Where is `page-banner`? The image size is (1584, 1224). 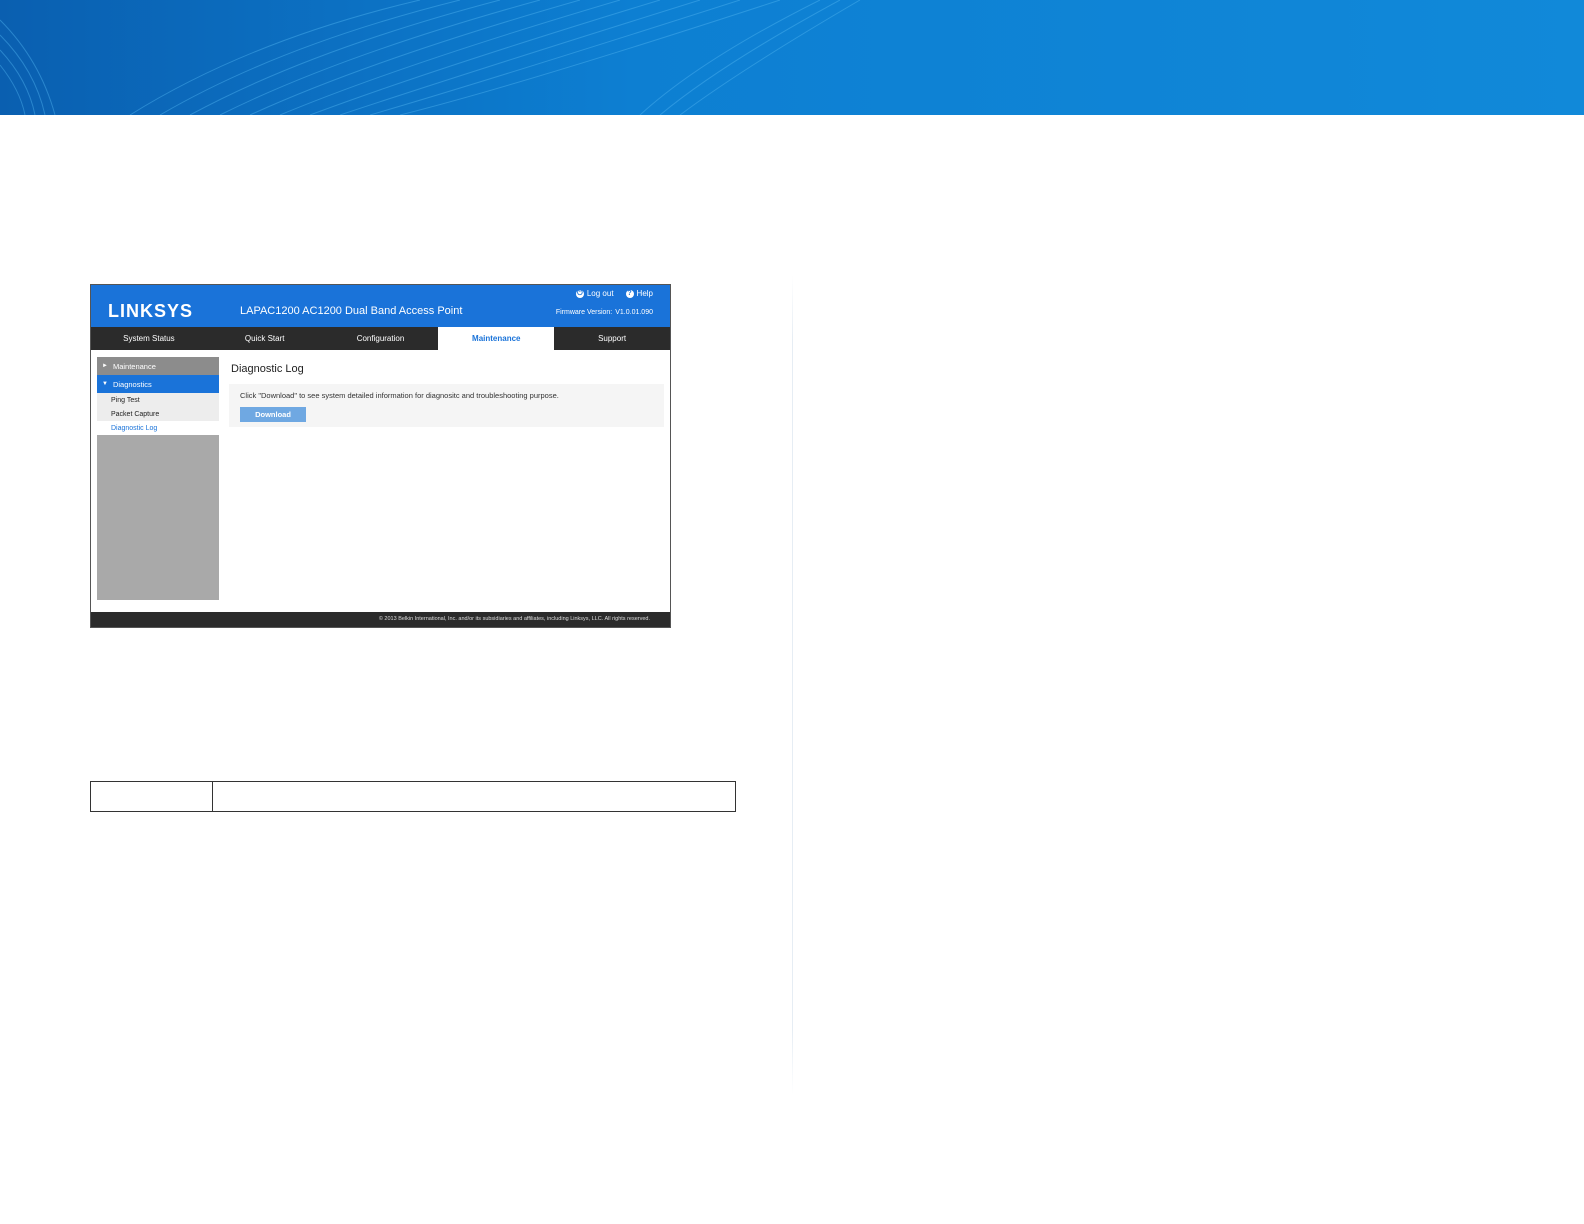
page-banner is located at coordinates (792, 57).